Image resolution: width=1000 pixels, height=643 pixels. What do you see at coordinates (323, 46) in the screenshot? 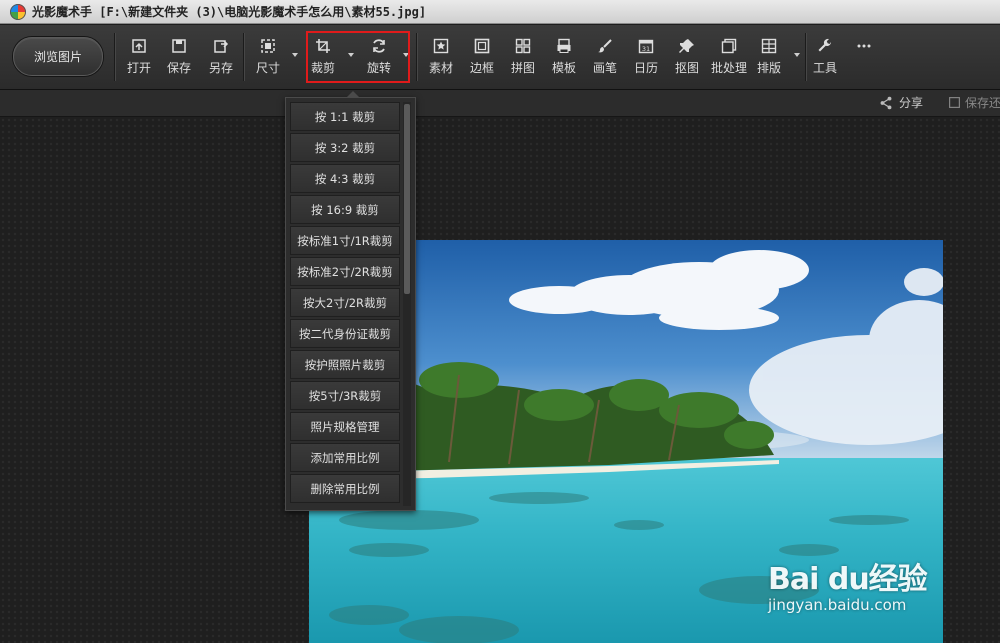
I see `crop-icon` at bounding box center [323, 46].